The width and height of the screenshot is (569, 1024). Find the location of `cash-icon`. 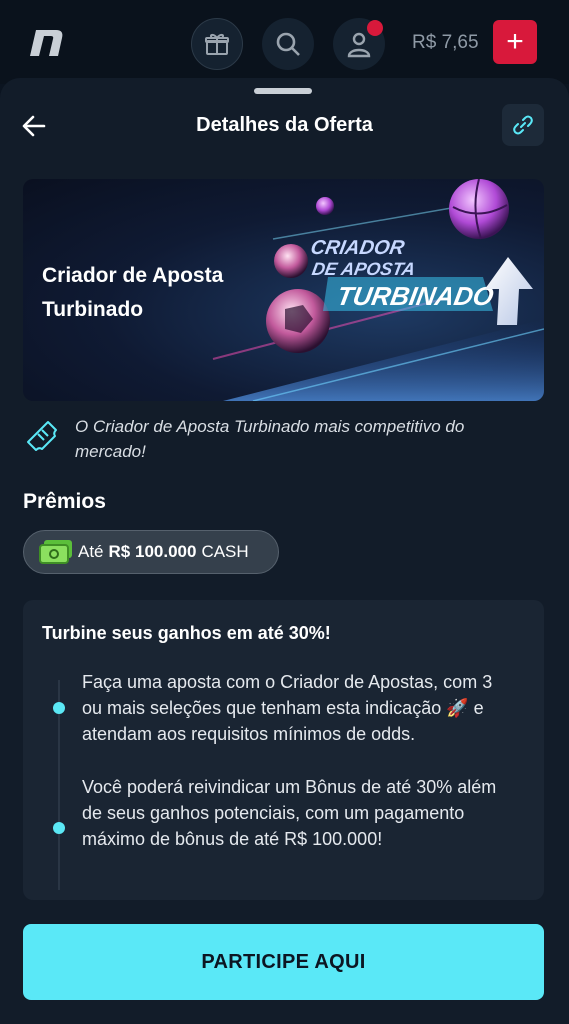

cash-icon is located at coordinates (55, 552).